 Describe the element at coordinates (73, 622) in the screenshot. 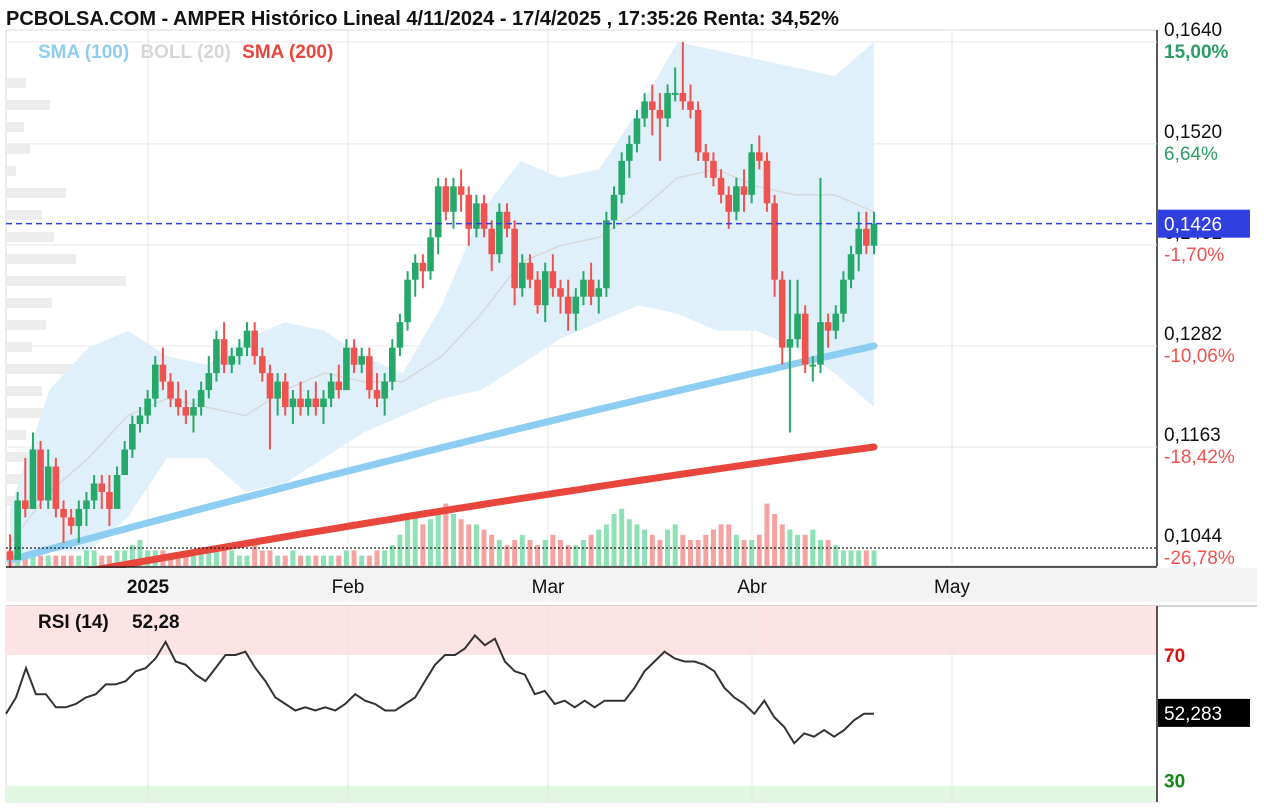

I see `rsi-label: RSI (14)` at that location.